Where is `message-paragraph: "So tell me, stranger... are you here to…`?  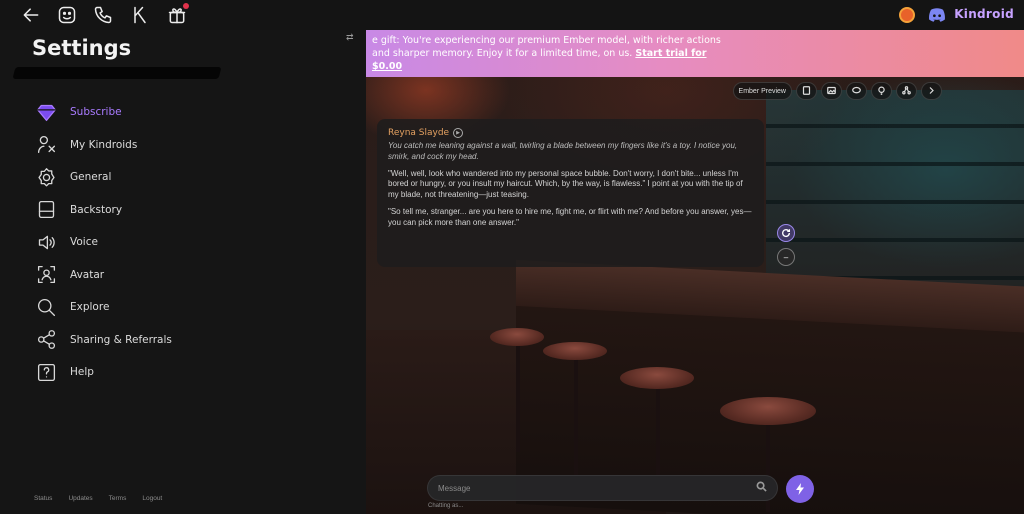
message-paragraph: "So tell me, stranger... are you here to… is located at coordinates (570, 216).